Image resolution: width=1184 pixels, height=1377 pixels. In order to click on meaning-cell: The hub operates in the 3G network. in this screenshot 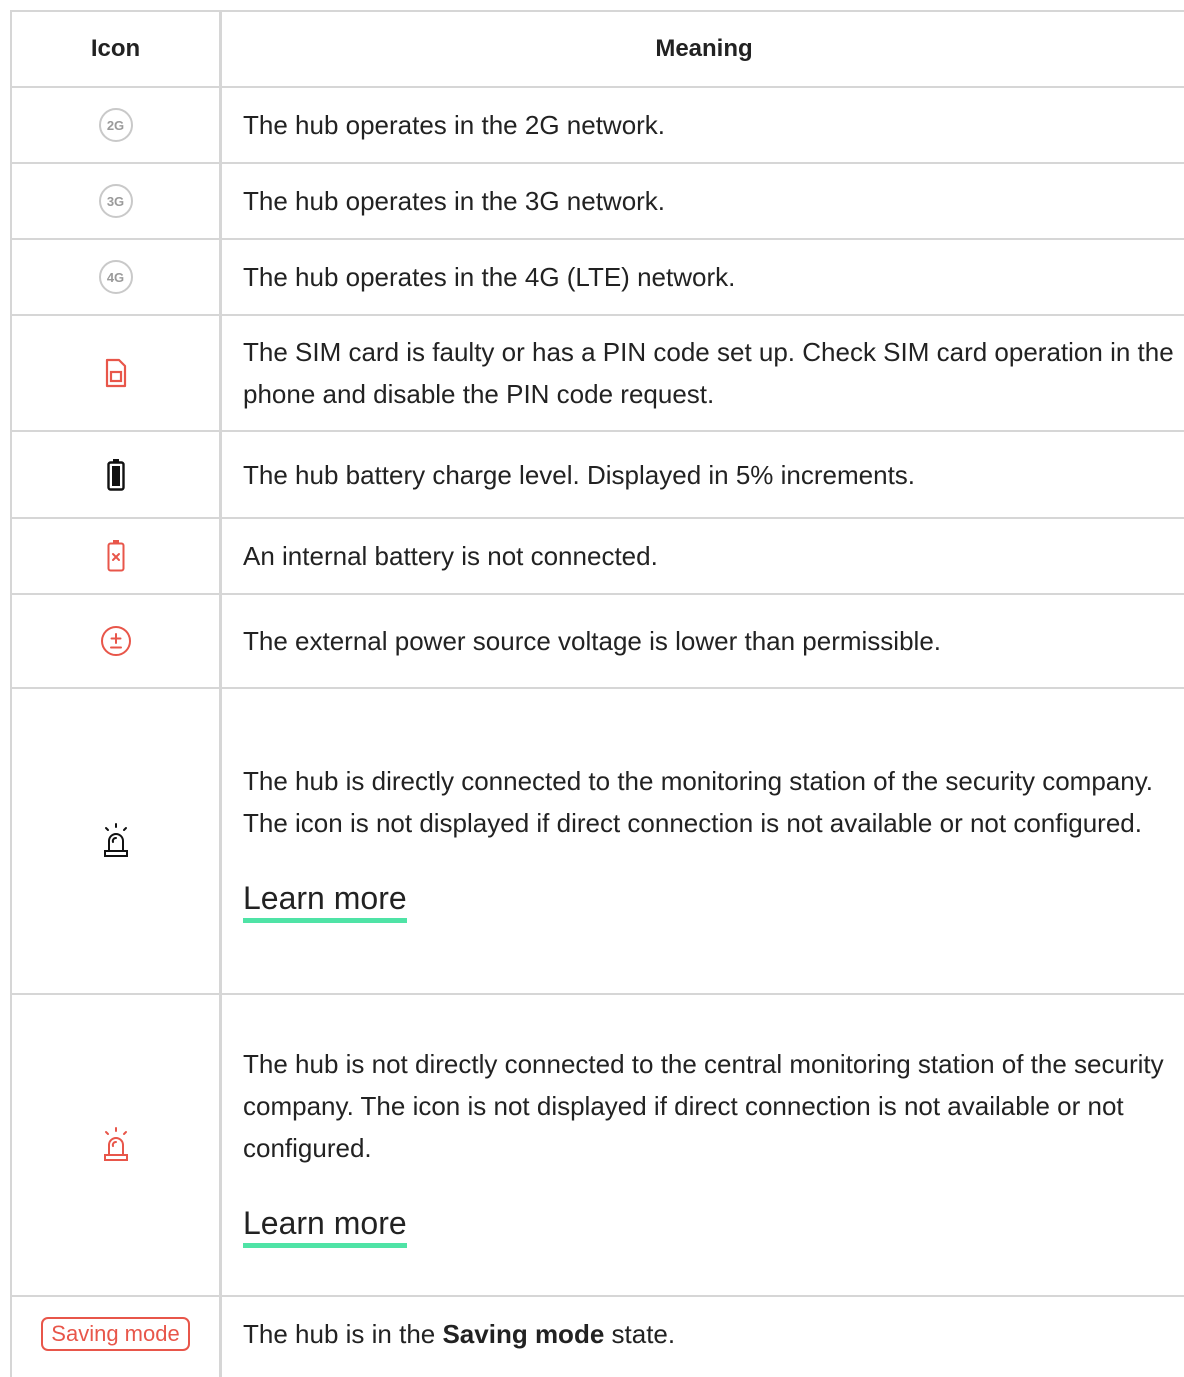, I will do `click(454, 201)`.